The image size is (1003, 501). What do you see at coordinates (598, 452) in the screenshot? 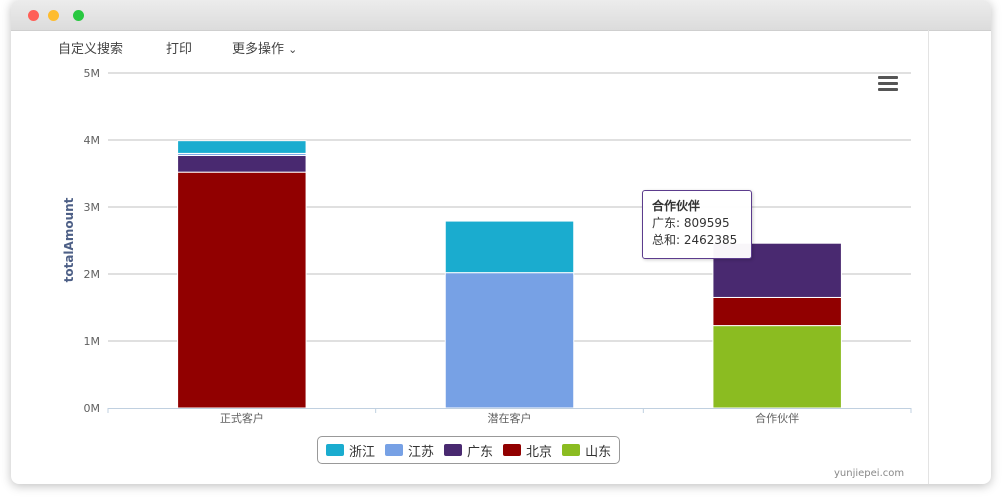
I see `legend-label: 山东` at bounding box center [598, 452].